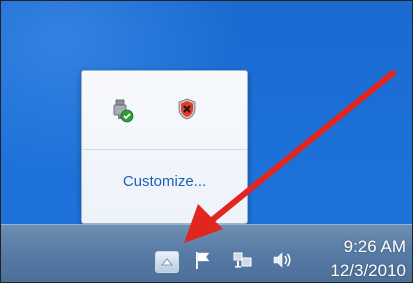 The height and width of the screenshot is (283, 413). Describe the element at coordinates (164, 110) in the screenshot. I see `popup-icon-area` at that location.